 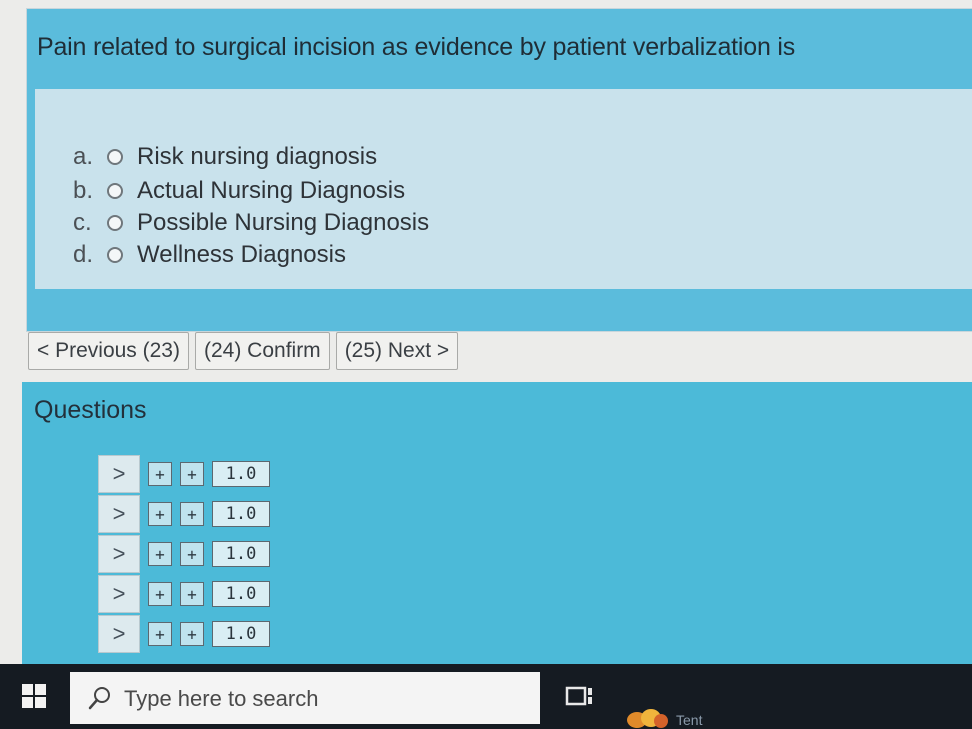 What do you see at coordinates (83, 156) in the screenshot?
I see `option-letter: a.` at bounding box center [83, 156].